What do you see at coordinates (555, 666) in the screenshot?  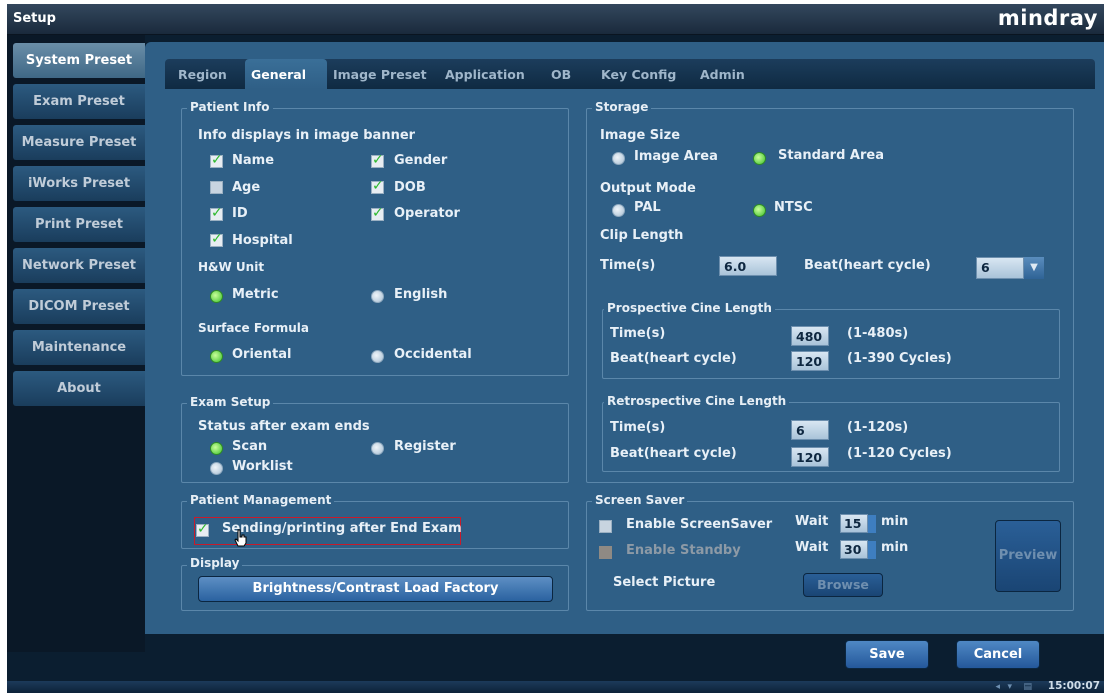 I see `footer` at bounding box center [555, 666].